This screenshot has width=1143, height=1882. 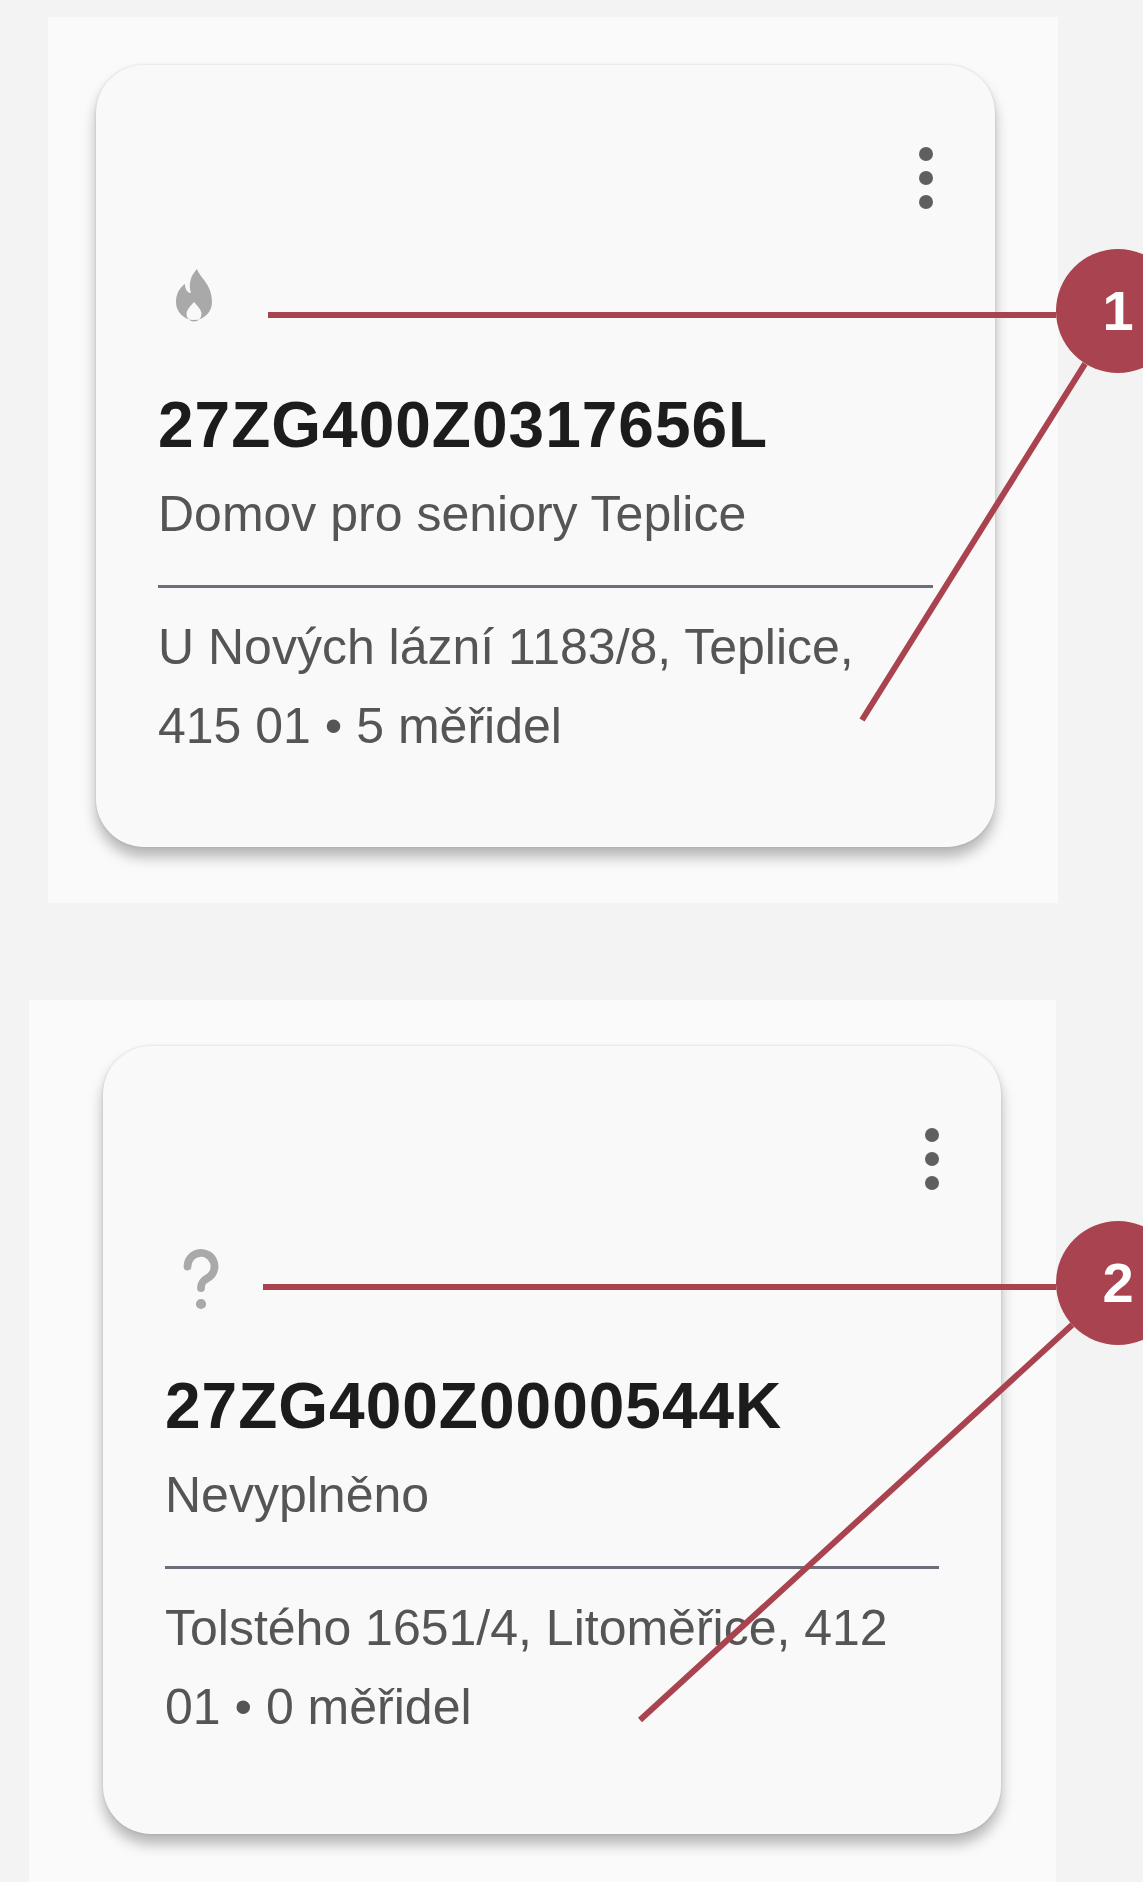 What do you see at coordinates (297, 1495) in the screenshot?
I see `site-name: Nevyplněno` at bounding box center [297, 1495].